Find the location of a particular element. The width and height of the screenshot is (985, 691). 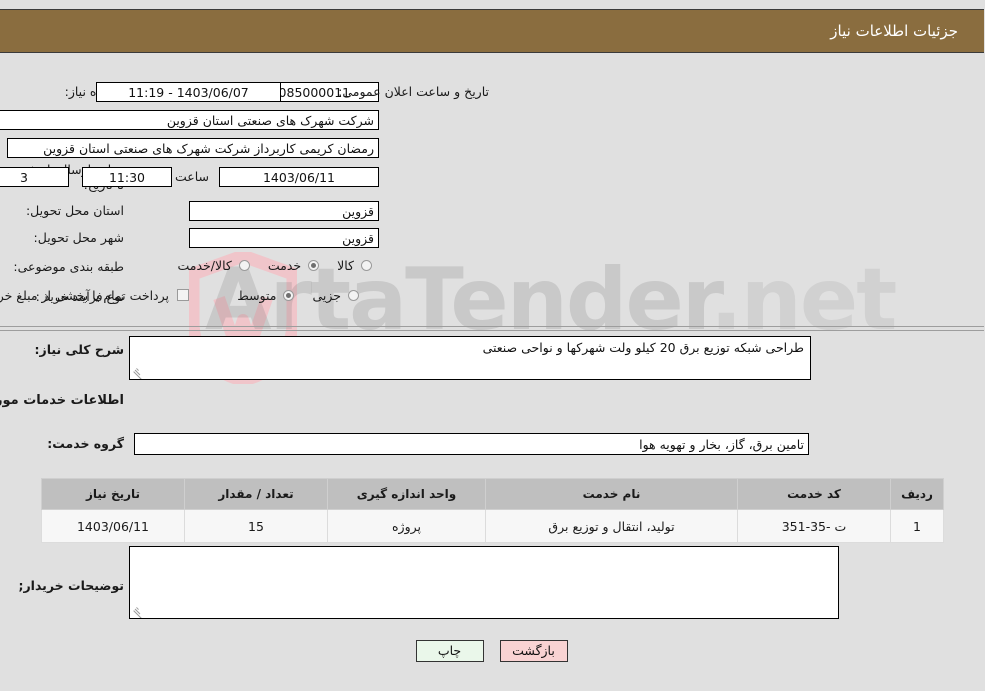

process-radio-group: جزیی متوسط is located at coordinates (292, 295).